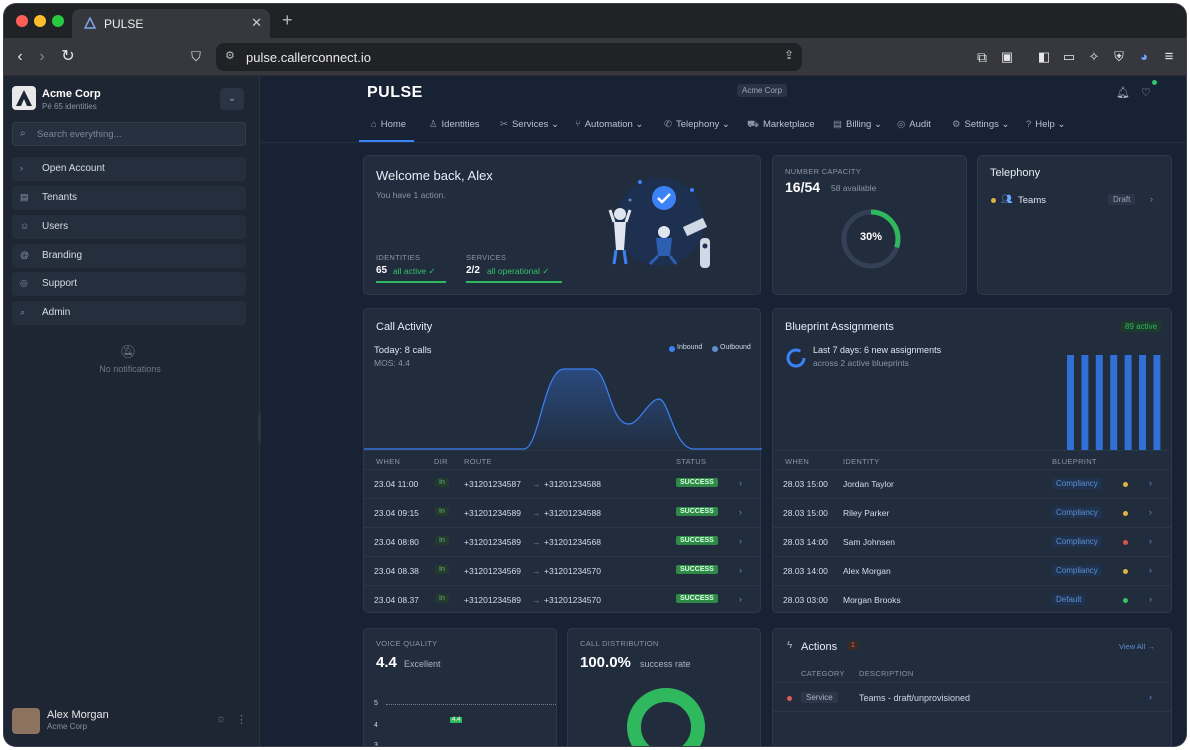 The width and height of the screenshot is (1190, 750). Describe the element at coordinates (26, 721) in the screenshot. I see `avatar` at that location.